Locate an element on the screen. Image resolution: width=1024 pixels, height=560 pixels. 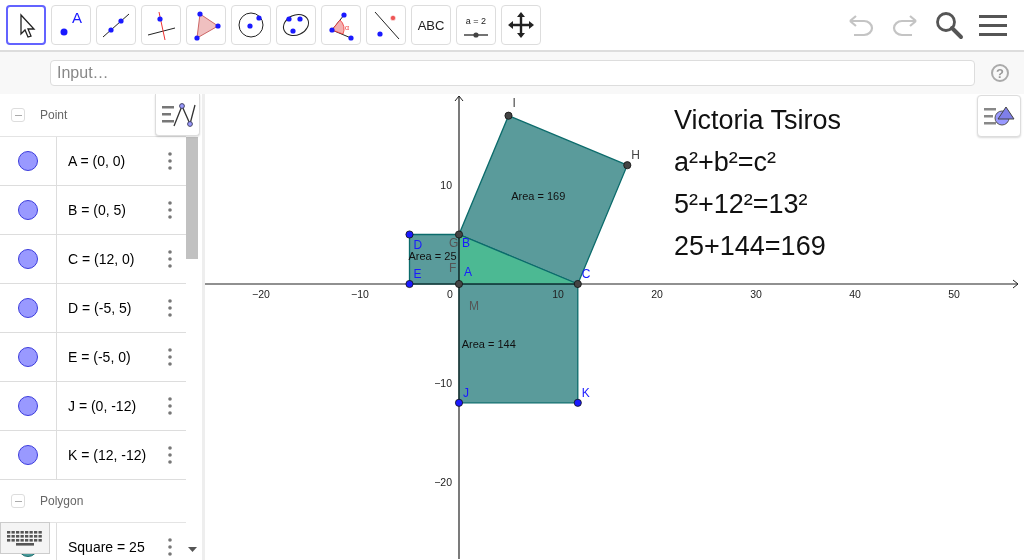
keyboard-button is located at coordinates (25, 538).